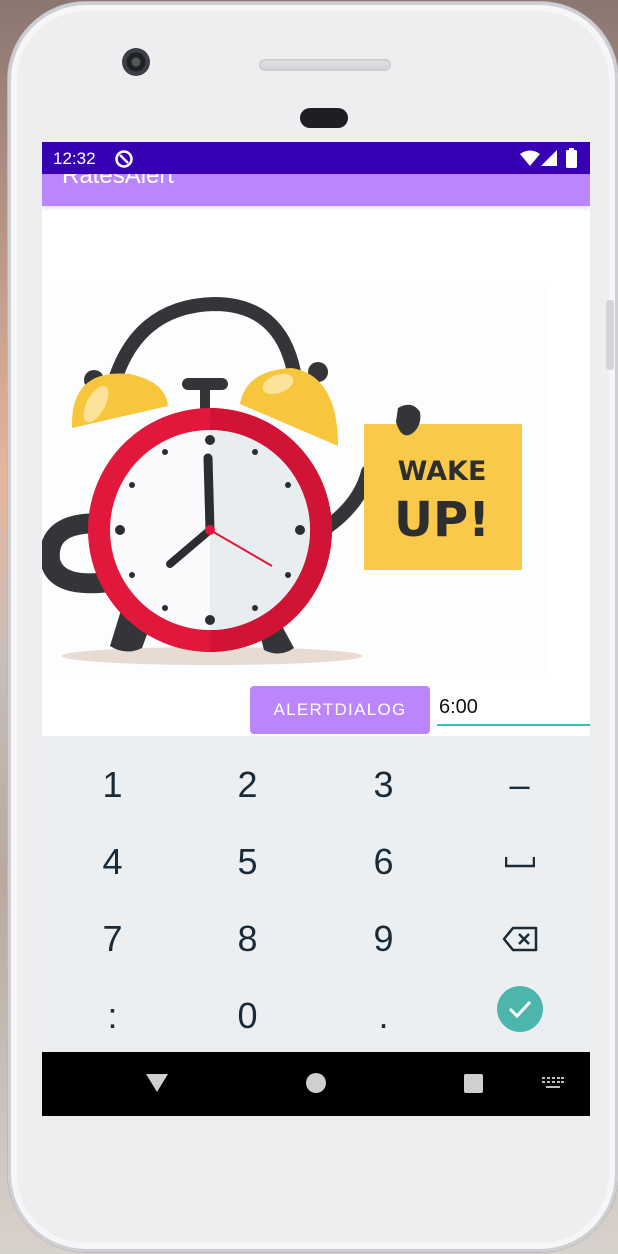 Image resolution: width=618 pixels, height=1254 pixels. I want to click on key-period: ., so click(383, 1015).